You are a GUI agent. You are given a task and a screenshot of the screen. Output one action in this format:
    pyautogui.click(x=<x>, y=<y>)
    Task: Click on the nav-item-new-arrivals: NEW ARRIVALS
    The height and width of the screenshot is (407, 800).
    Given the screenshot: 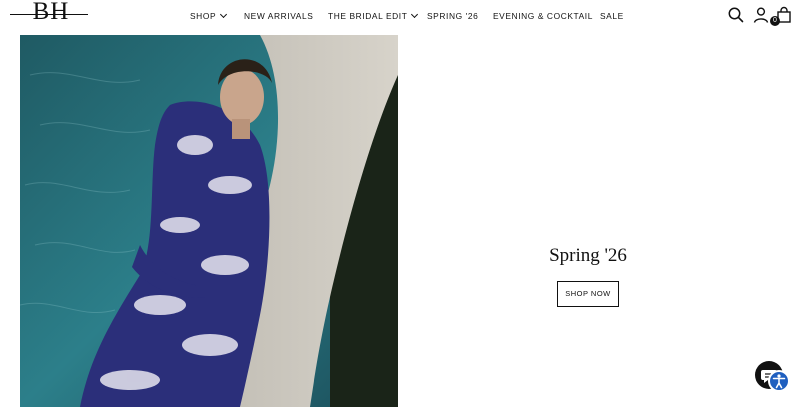 What is the action you would take?
    pyautogui.click(x=278, y=16)
    